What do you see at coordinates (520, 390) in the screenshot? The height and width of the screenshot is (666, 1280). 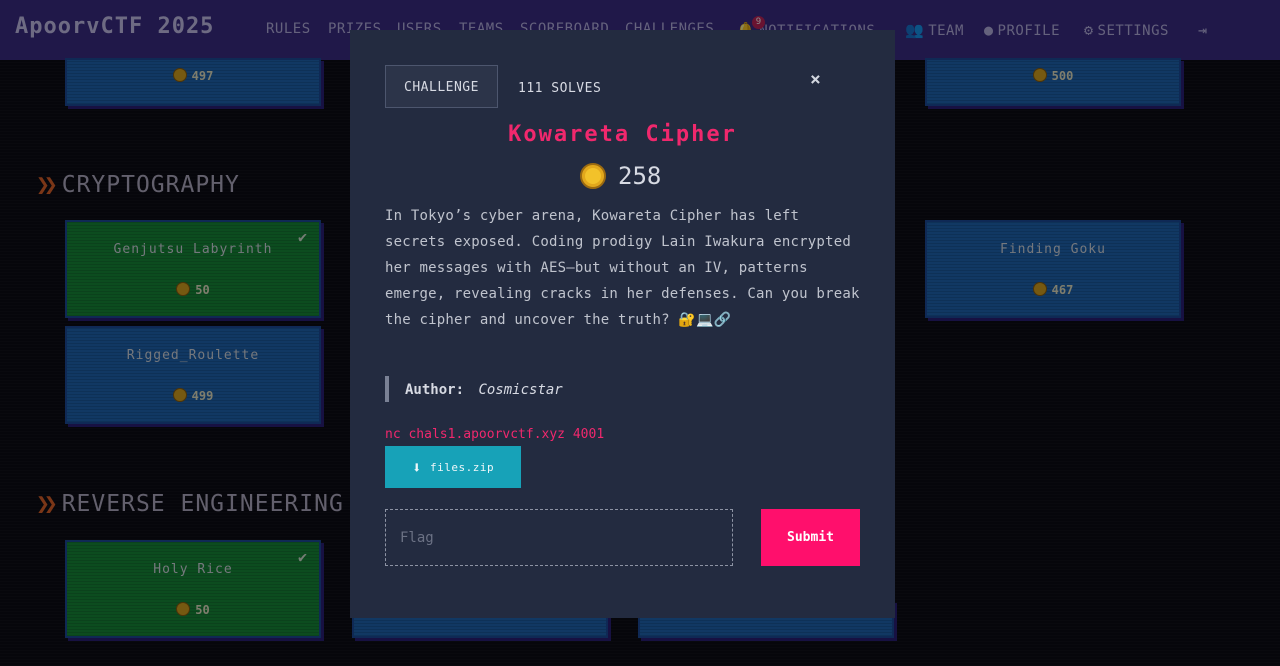 I see `author-name: Cosmicstar` at bounding box center [520, 390].